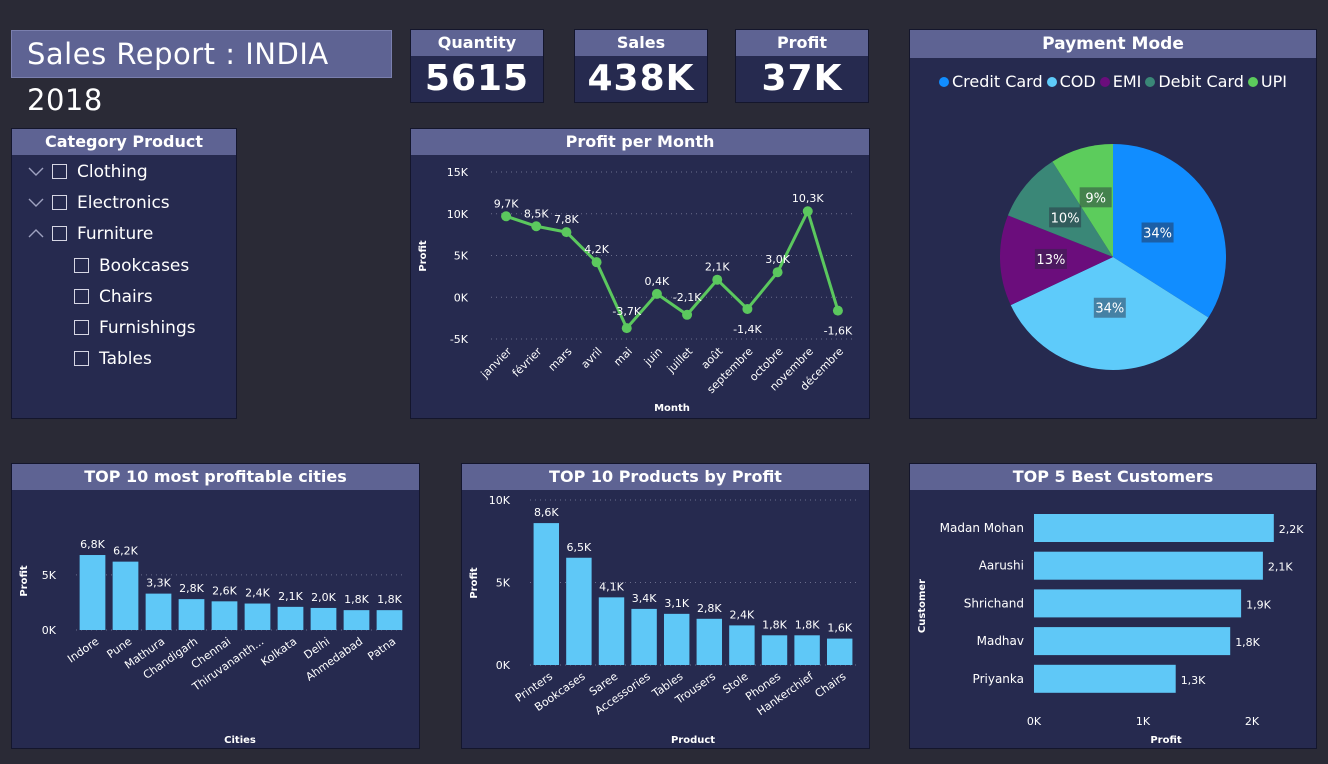 The height and width of the screenshot is (764, 1328). I want to click on data-label: 4,2K, so click(596, 249).